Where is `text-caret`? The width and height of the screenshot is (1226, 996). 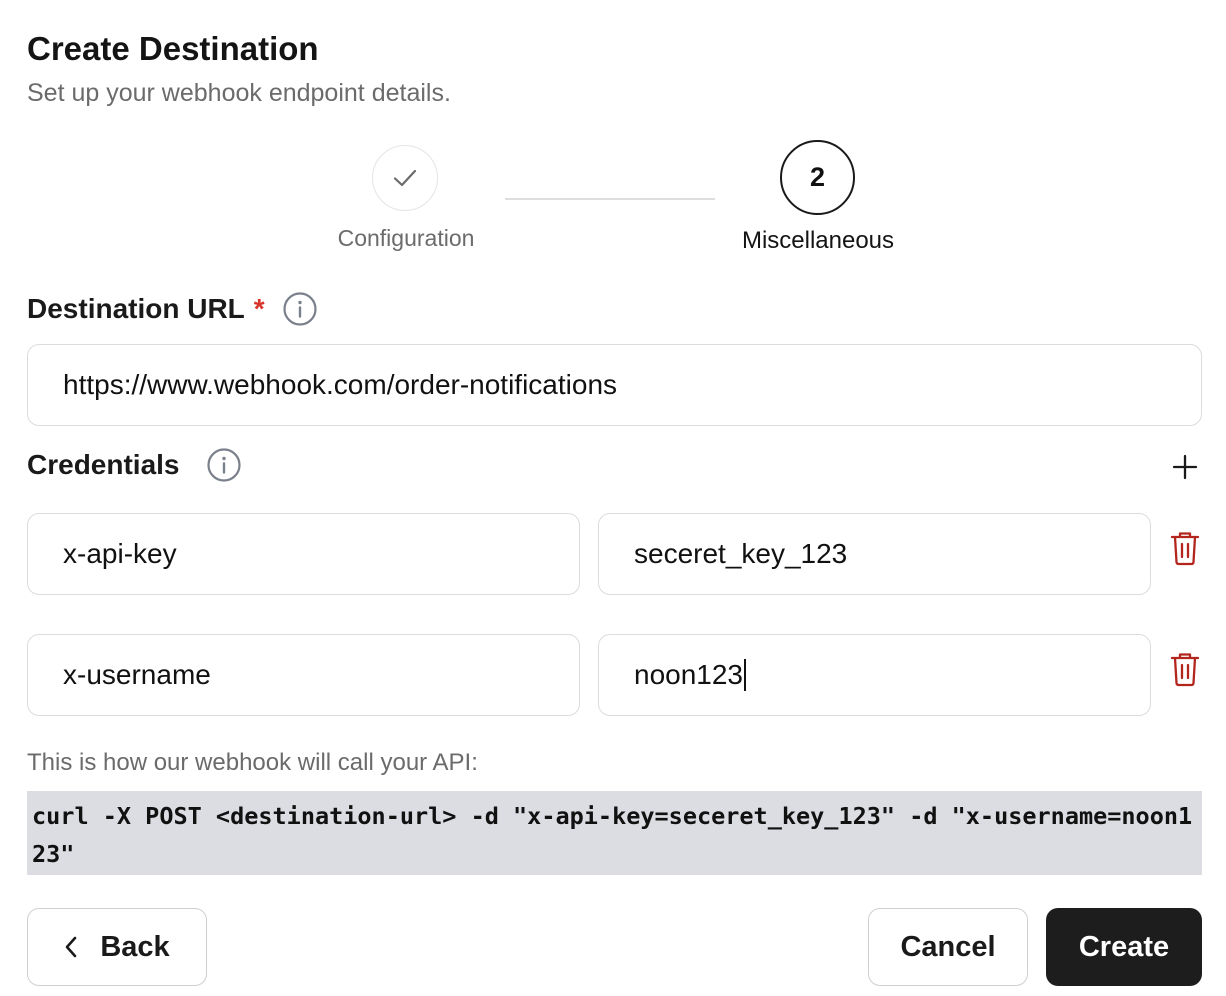 text-caret is located at coordinates (745, 675).